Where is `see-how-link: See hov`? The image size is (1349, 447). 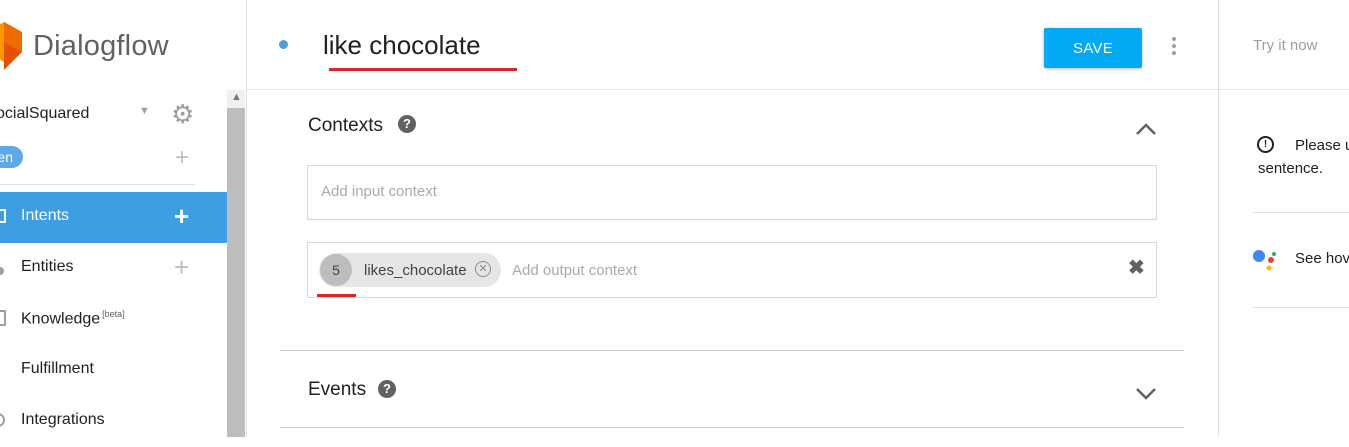
see-how-link: See hov is located at coordinates (1322, 258).